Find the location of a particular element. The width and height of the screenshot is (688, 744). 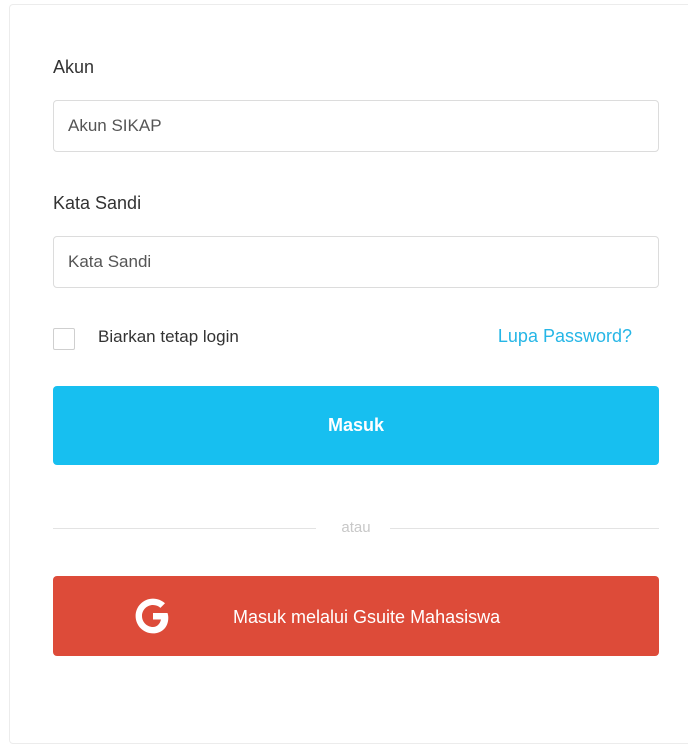

google-g-icon is located at coordinates (152, 616).